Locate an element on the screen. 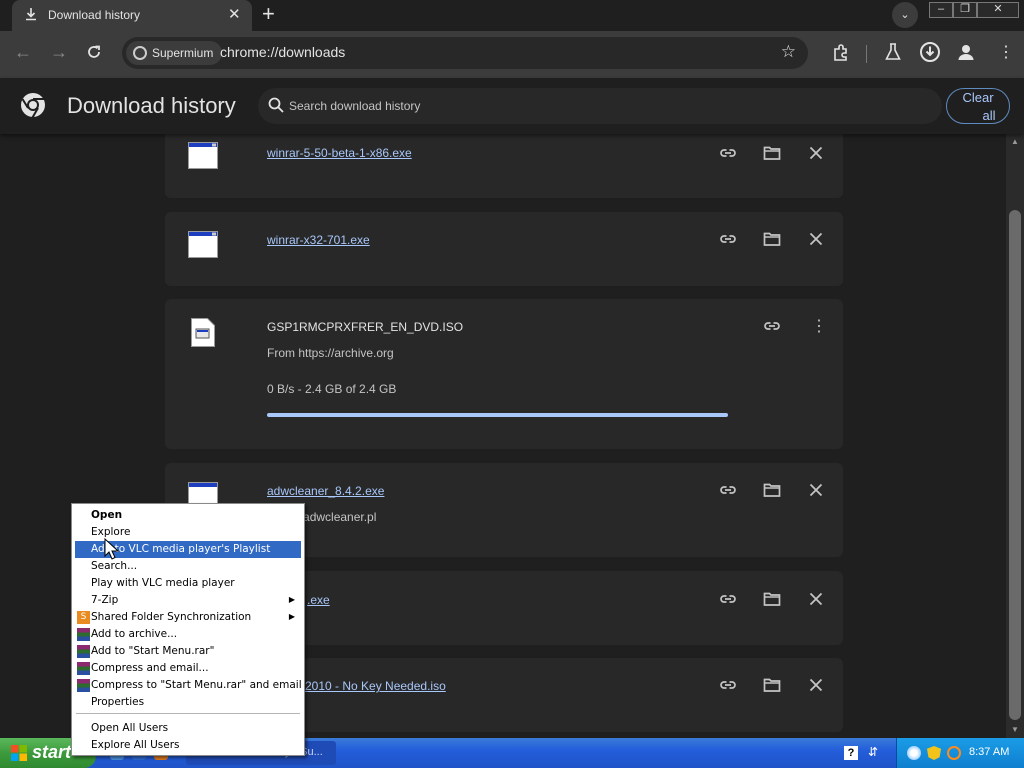 This screenshot has width=1024, height=768. labs-flask-icon is located at coordinates (893, 52).